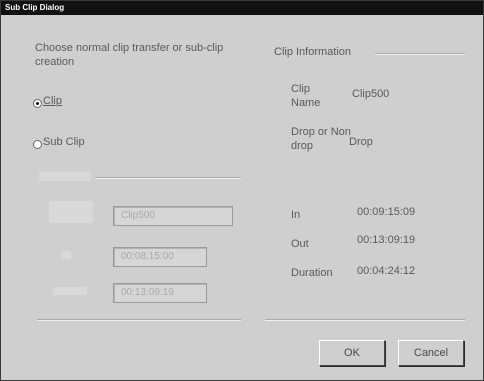 This screenshot has width=484, height=381. I want to click on duration-value: 00:04:24:12, so click(386, 271).